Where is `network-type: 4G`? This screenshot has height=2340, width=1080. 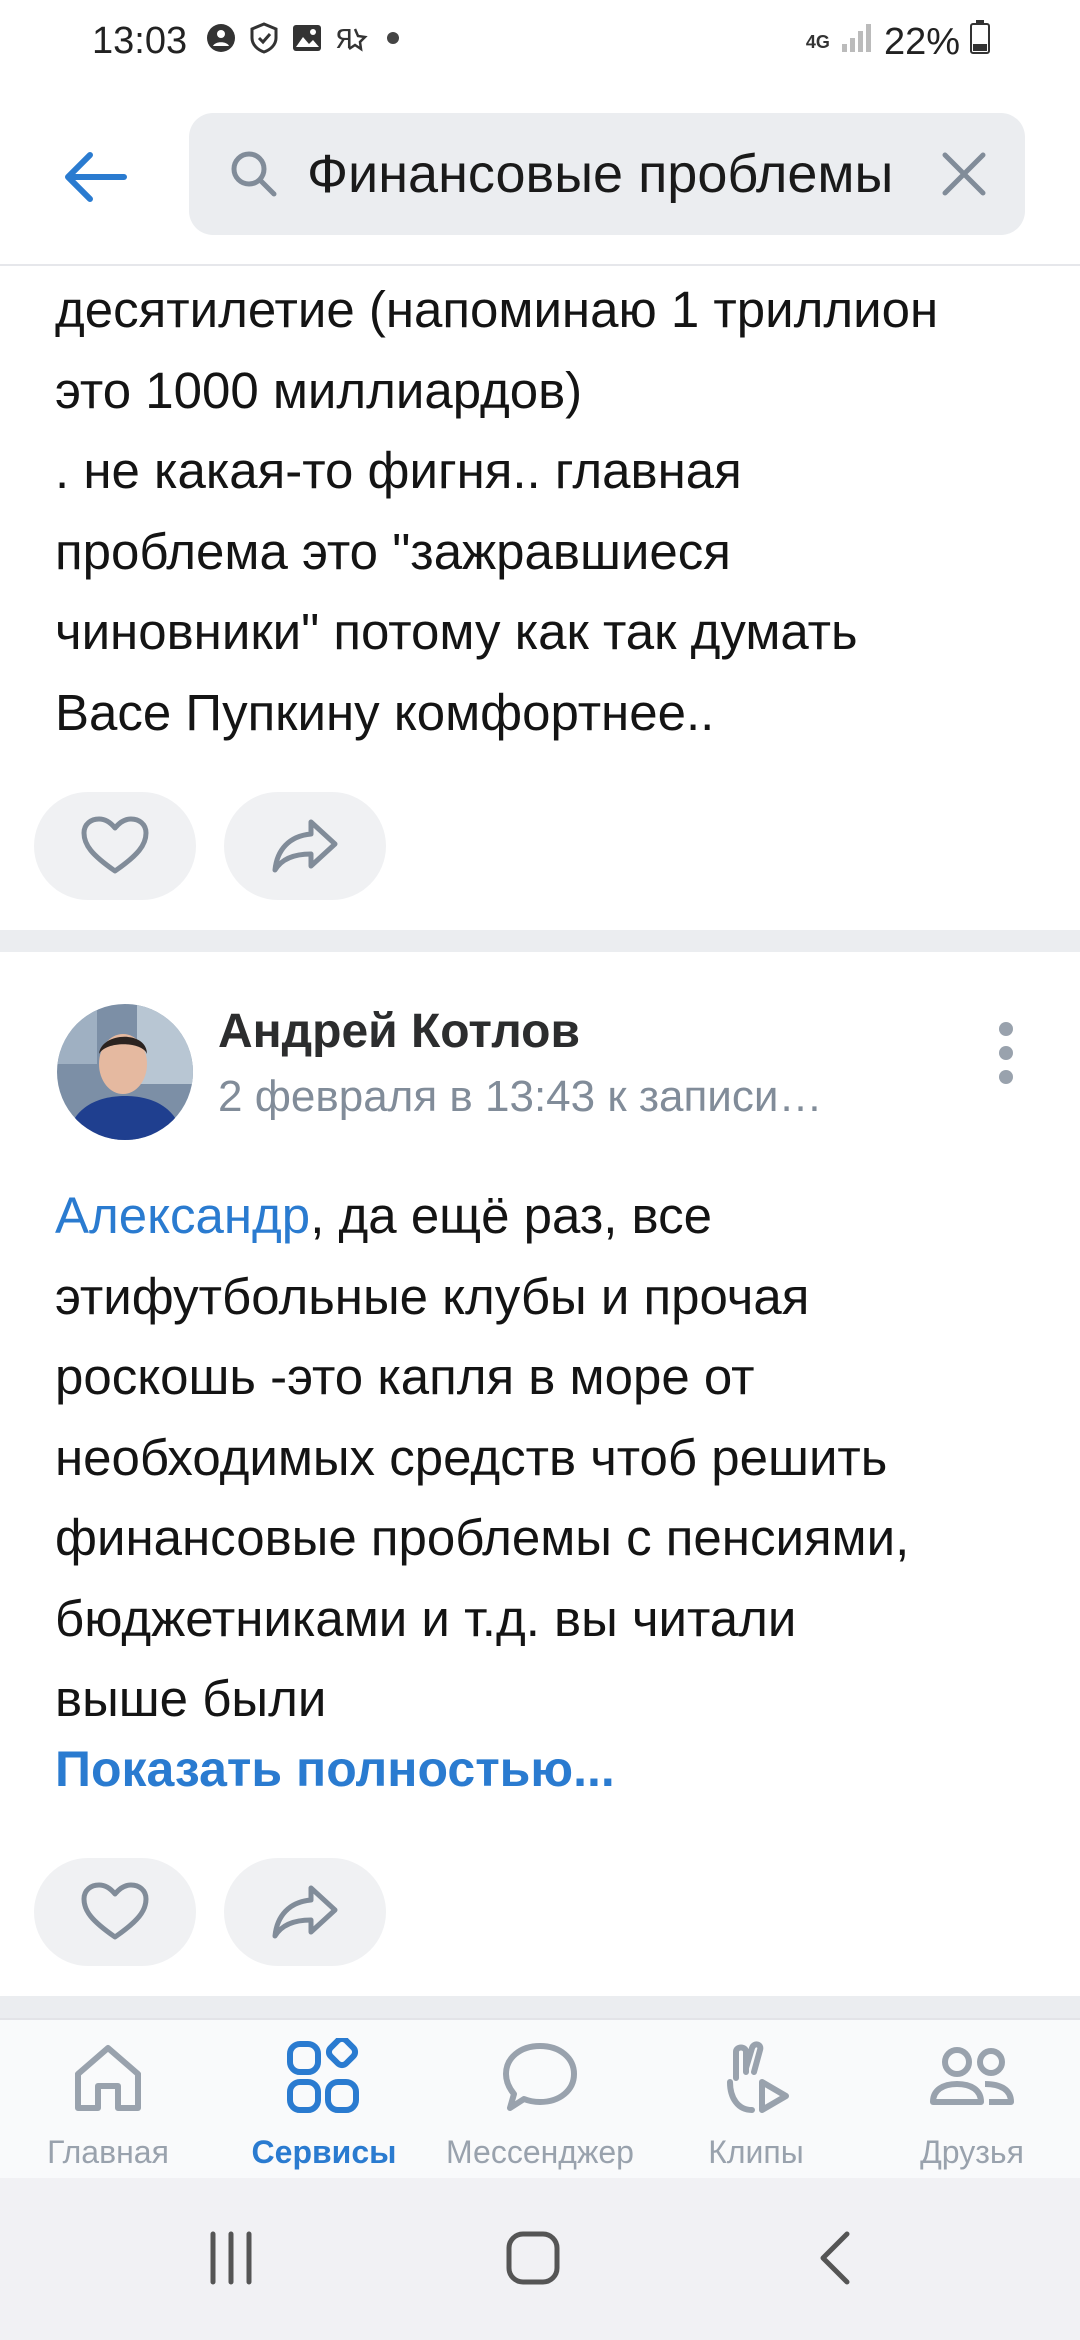 network-type: 4G is located at coordinates (817, 42).